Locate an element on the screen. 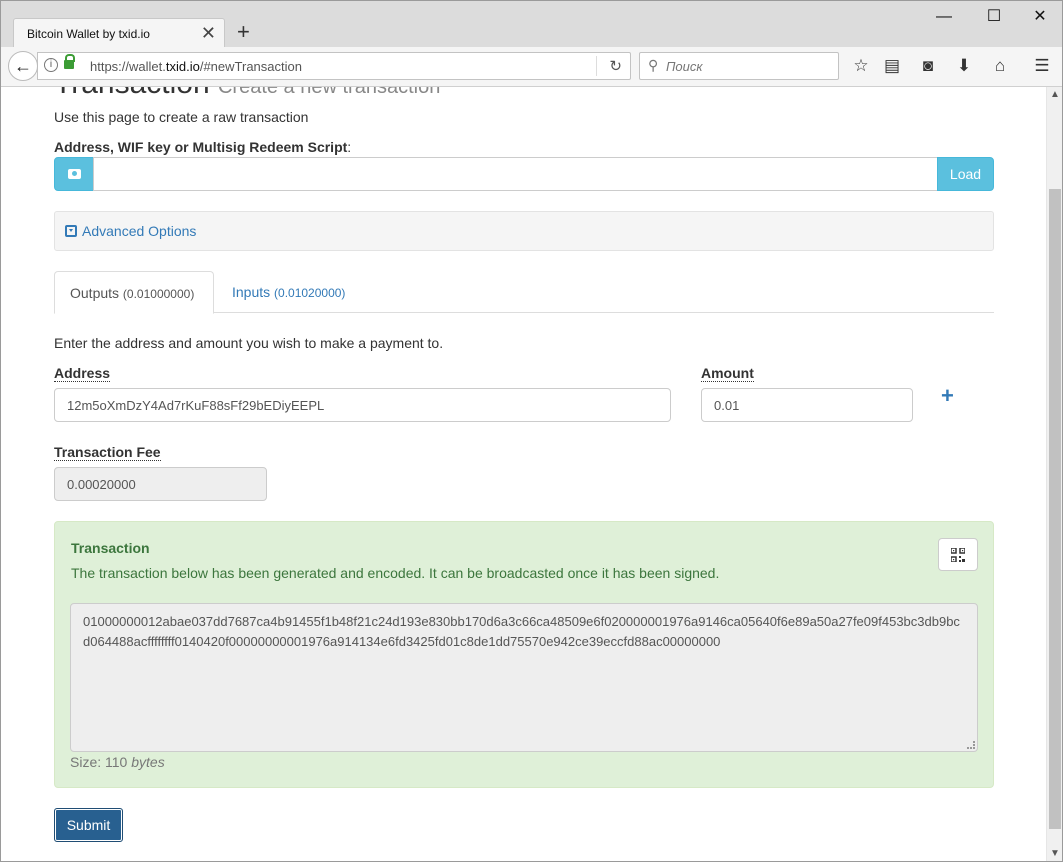  qr-code-button is located at coordinates (958, 554).